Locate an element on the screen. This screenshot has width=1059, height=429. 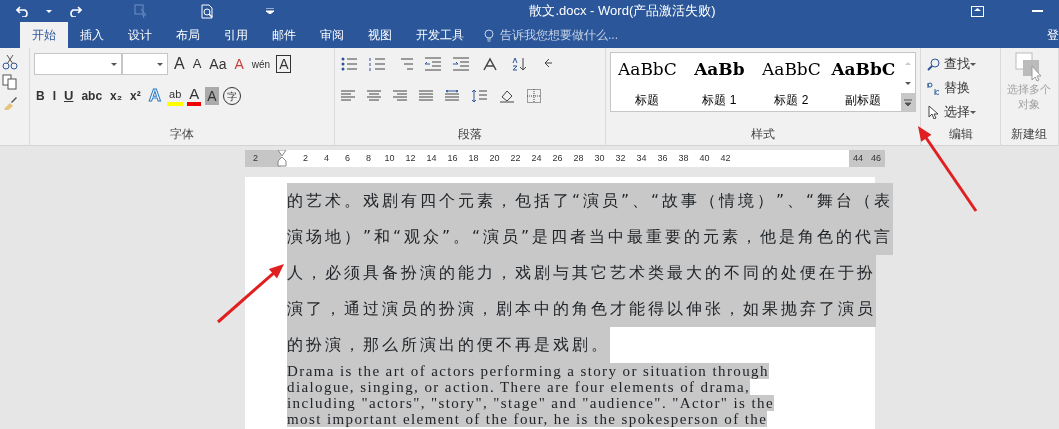
ruler-number: 34 is located at coordinates (641, 158).